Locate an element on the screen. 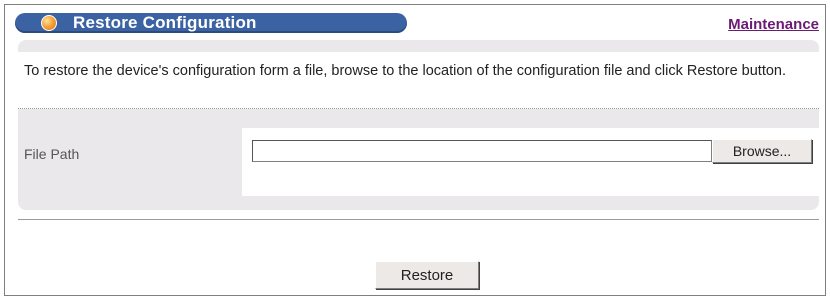 The height and width of the screenshot is (298, 830). restore-button: Restore is located at coordinates (427, 275).